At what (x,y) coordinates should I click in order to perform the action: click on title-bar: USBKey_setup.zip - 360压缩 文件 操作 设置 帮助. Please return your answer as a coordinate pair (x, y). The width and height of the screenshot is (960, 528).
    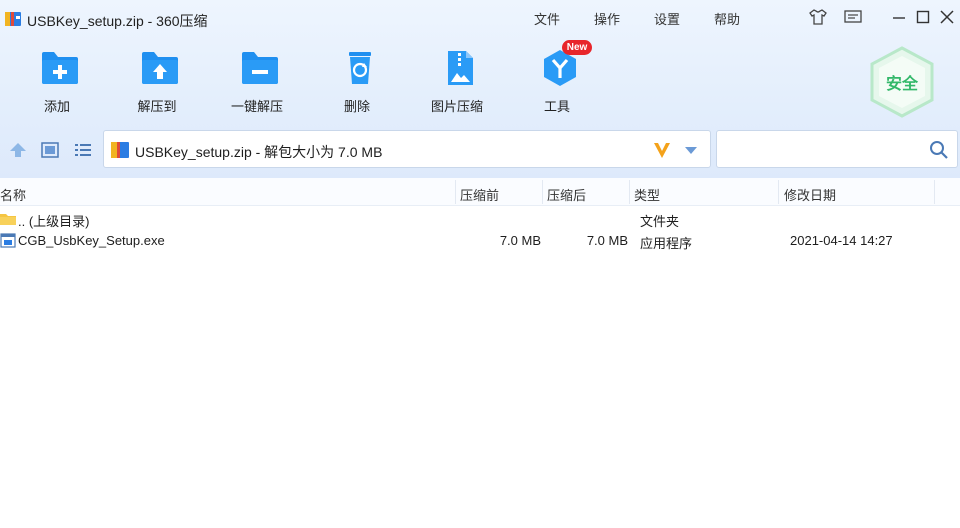
    Looking at the image, I should click on (480, 17).